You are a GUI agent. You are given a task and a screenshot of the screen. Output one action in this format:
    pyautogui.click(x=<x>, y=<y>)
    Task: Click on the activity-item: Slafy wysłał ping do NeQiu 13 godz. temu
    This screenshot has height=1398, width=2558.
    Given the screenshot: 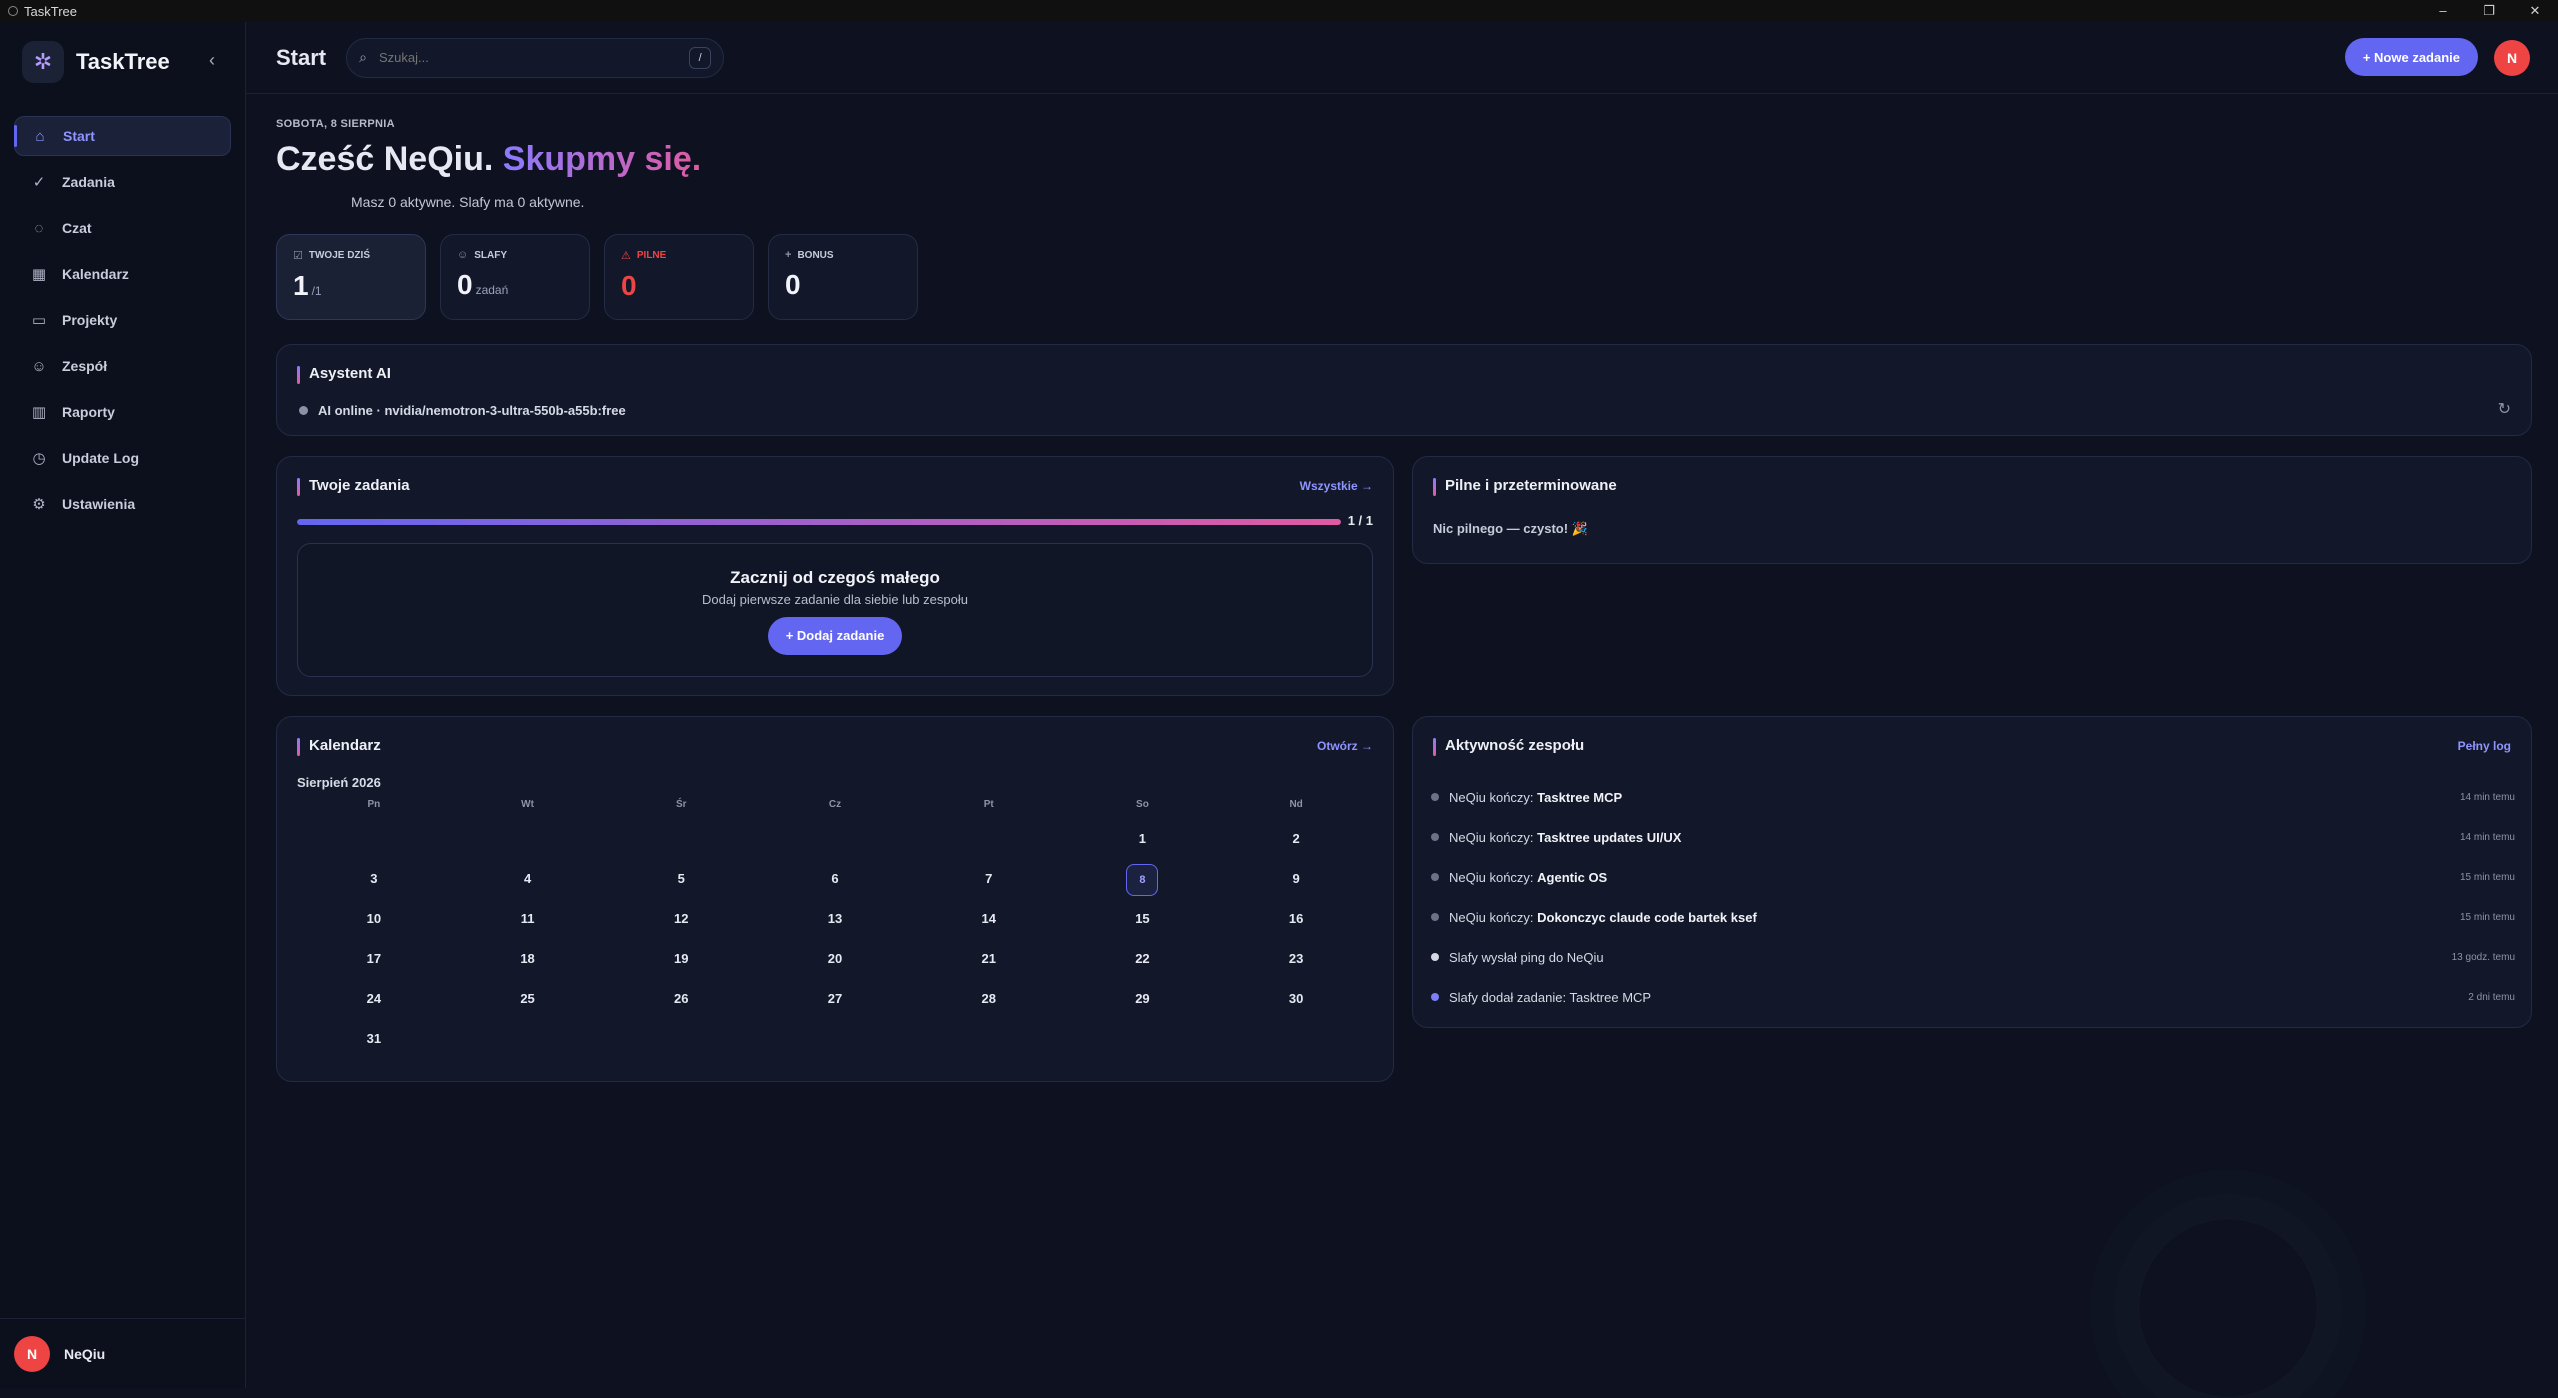 What is the action you would take?
    pyautogui.click(x=1973, y=957)
    